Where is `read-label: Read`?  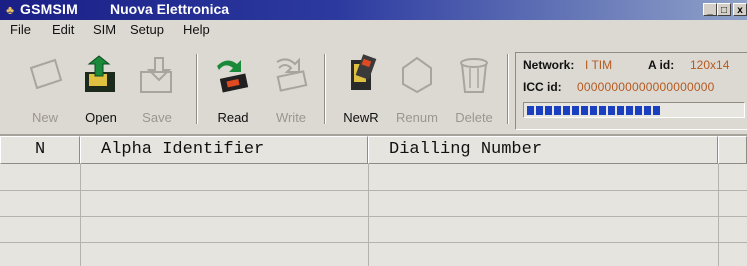 read-label: Read is located at coordinates (233, 117).